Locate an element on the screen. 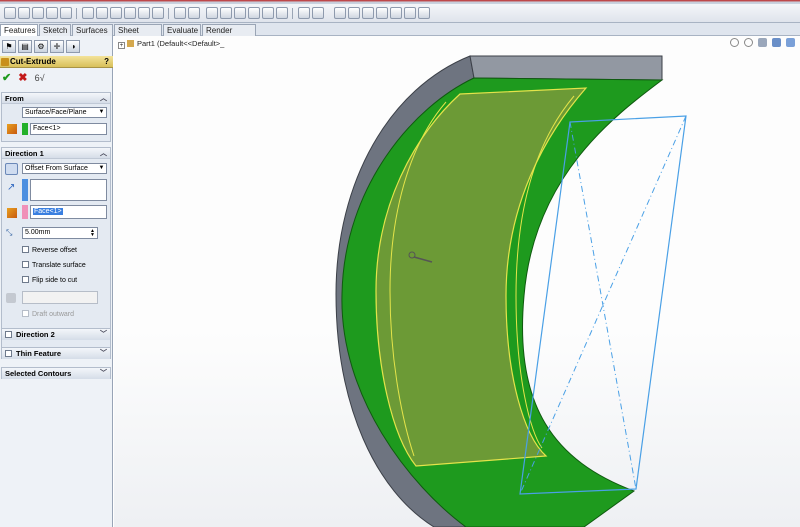 The width and height of the screenshot is (800, 527). dimxpert-tab-icon: ✛ is located at coordinates (57, 46).